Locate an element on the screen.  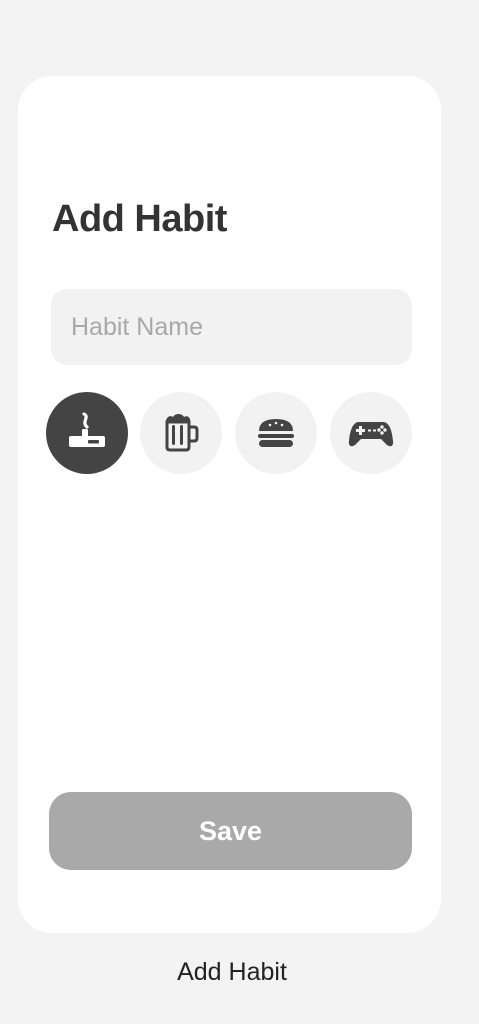
screen-caption: Add Habit is located at coordinates (232, 972).